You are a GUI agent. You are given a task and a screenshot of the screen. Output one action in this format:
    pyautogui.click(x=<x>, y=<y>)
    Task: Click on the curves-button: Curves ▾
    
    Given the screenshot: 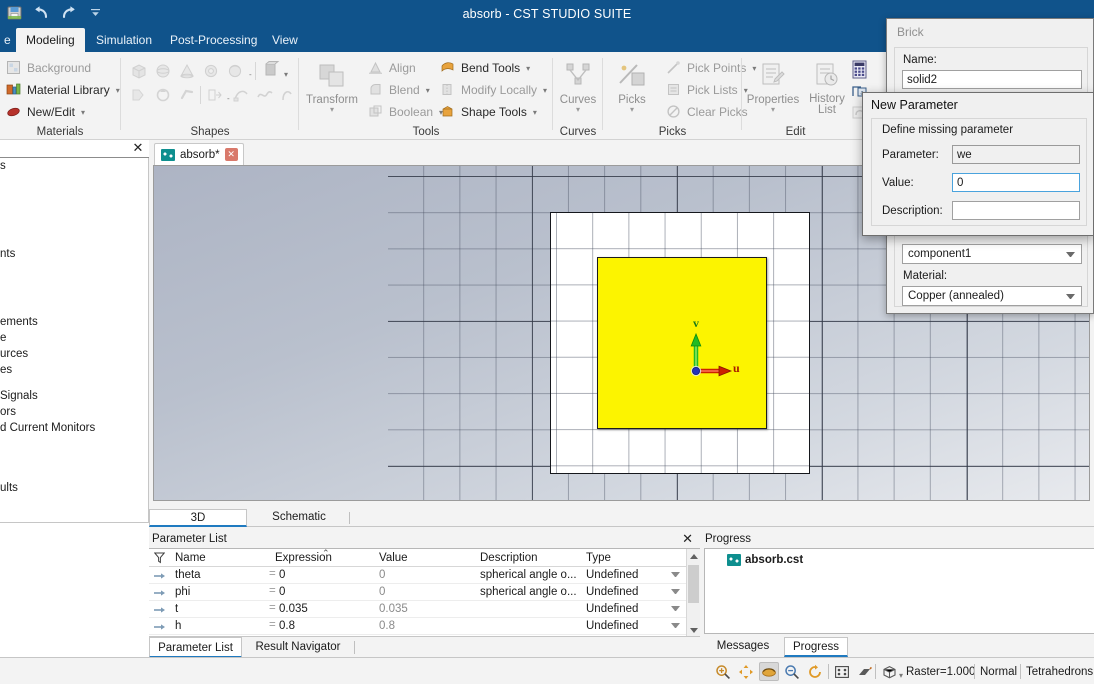 What is the action you would take?
    pyautogui.click(x=578, y=86)
    